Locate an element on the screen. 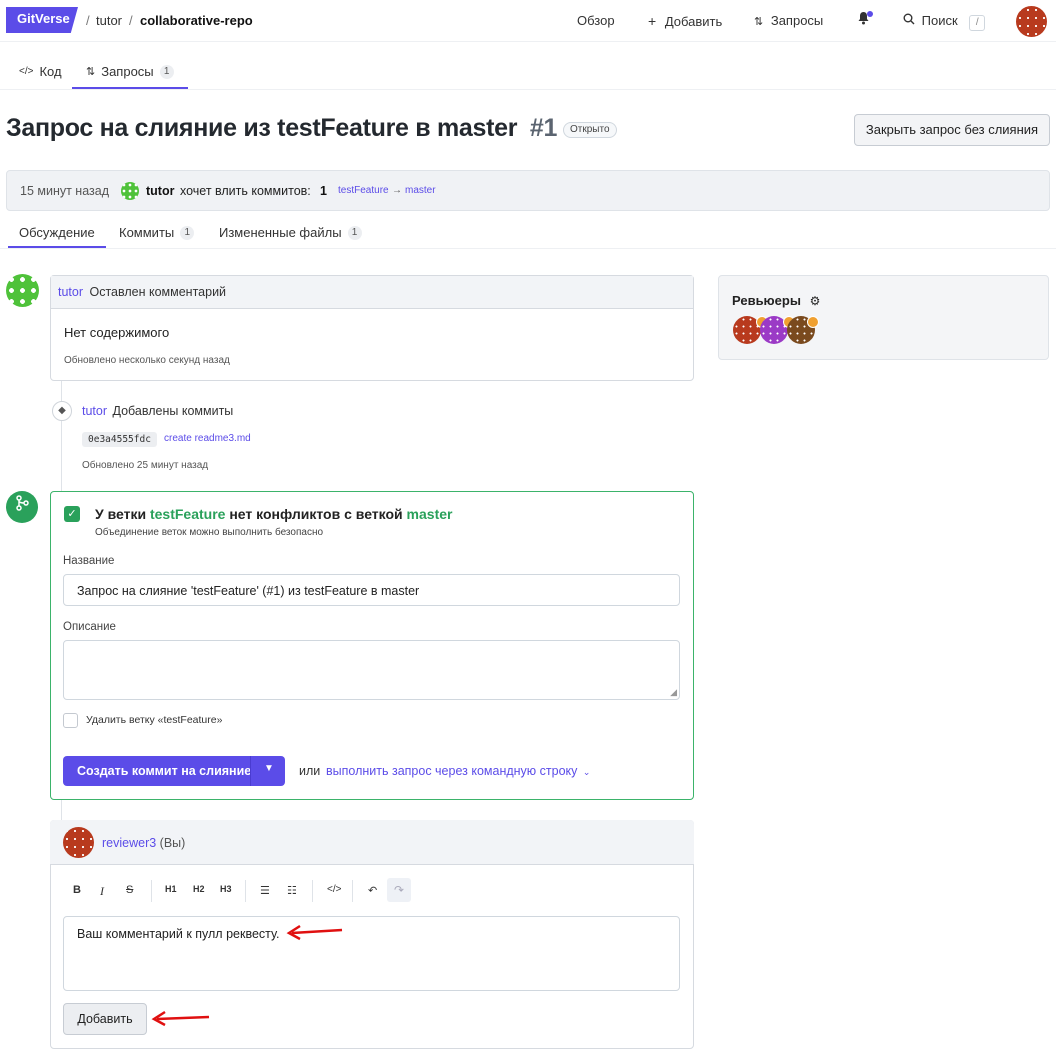 This screenshot has height=1057, width=1056. heading3-button: H3 is located at coordinates (226, 889).